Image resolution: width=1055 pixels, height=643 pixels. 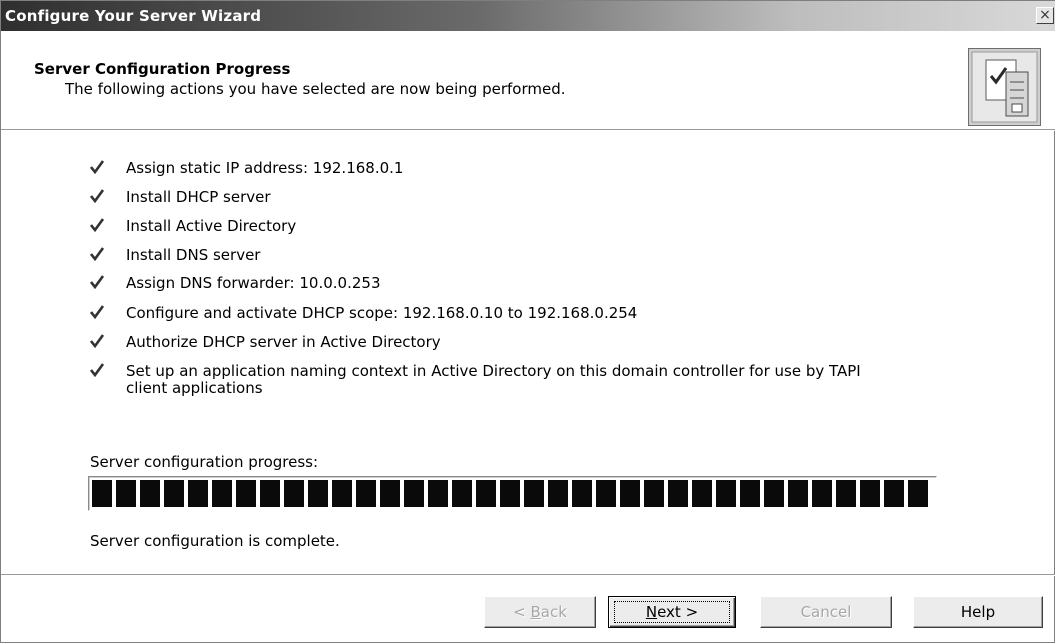 What do you see at coordinates (528, 575) in the screenshot?
I see `footer-divider` at bounding box center [528, 575].